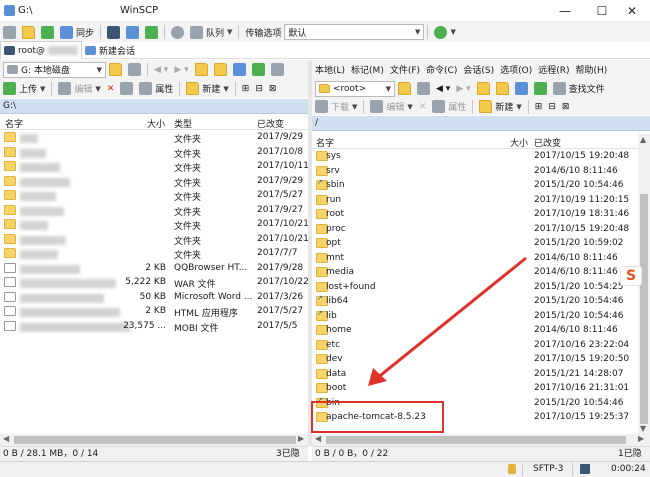  I want to click on transfer-button, so click(151, 32).